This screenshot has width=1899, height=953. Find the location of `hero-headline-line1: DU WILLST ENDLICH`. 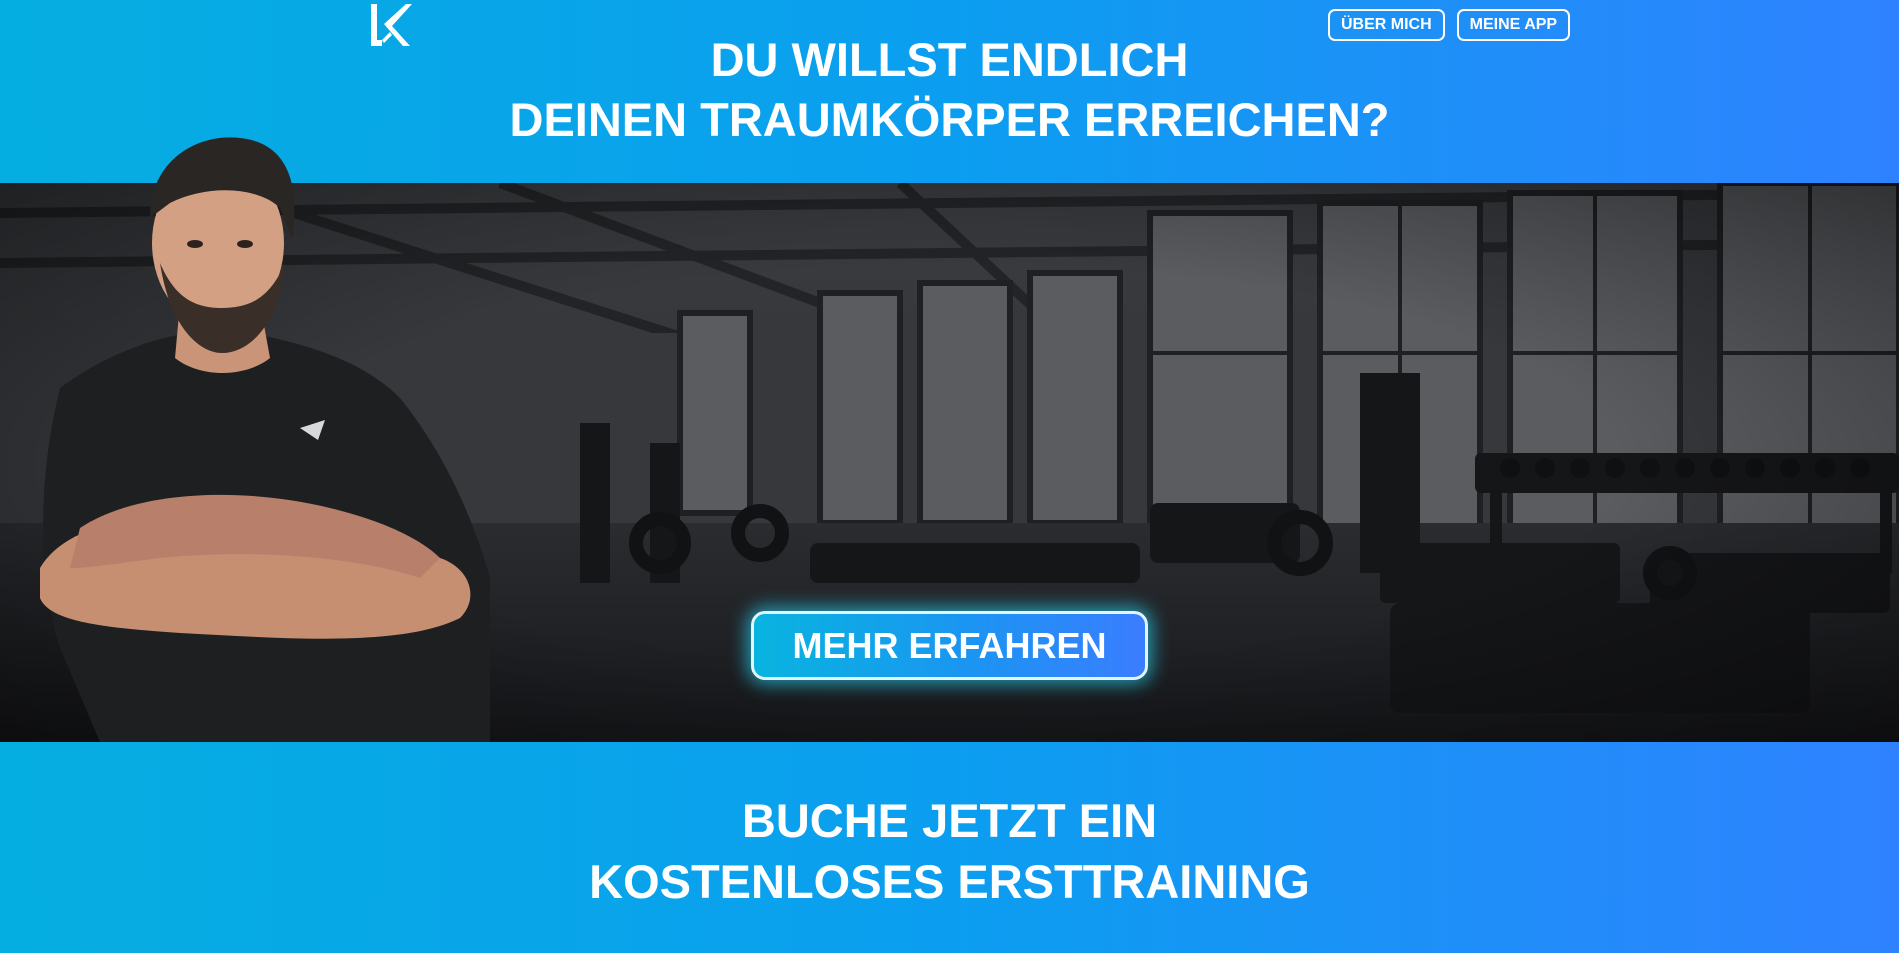

hero-headline-line1: DU WILLST ENDLICH is located at coordinates (949, 59).